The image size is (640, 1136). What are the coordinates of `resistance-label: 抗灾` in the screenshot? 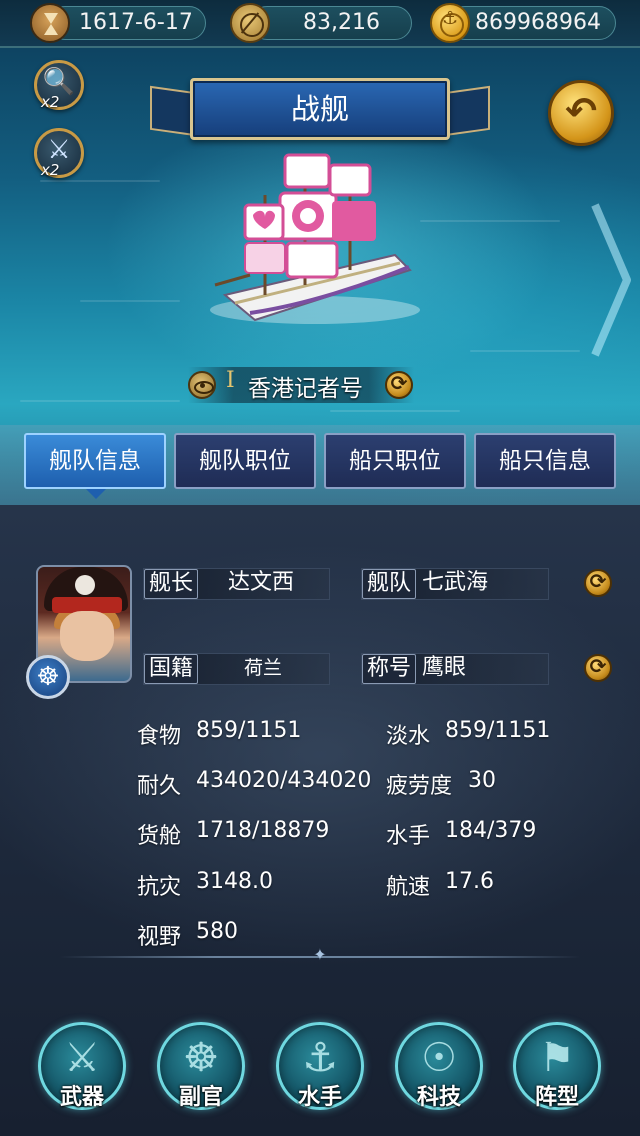 It's located at (159, 887).